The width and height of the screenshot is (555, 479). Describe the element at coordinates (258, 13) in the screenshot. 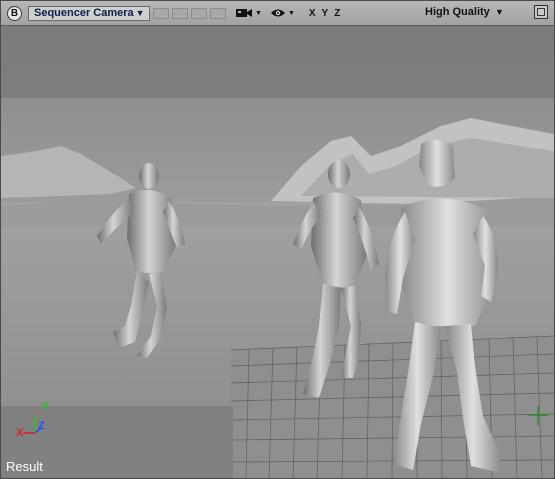

I see `camera-dropdown-icon: ▼` at that location.